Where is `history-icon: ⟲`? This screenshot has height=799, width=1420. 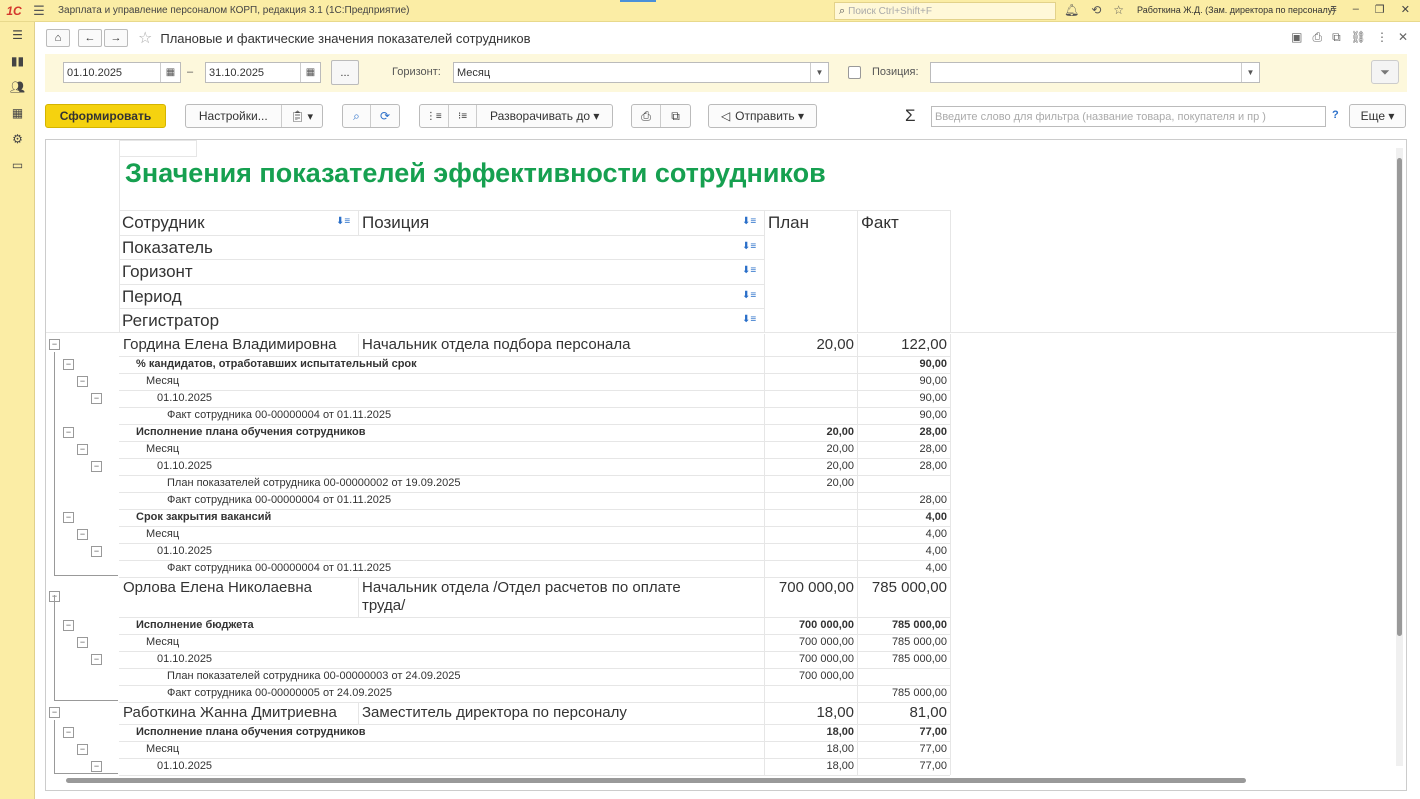 history-icon: ⟲ is located at coordinates (1096, 10).